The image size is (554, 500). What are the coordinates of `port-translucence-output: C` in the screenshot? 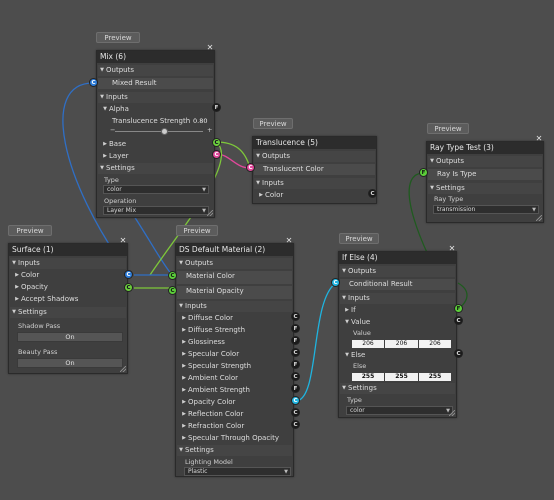 It's located at (250, 167).